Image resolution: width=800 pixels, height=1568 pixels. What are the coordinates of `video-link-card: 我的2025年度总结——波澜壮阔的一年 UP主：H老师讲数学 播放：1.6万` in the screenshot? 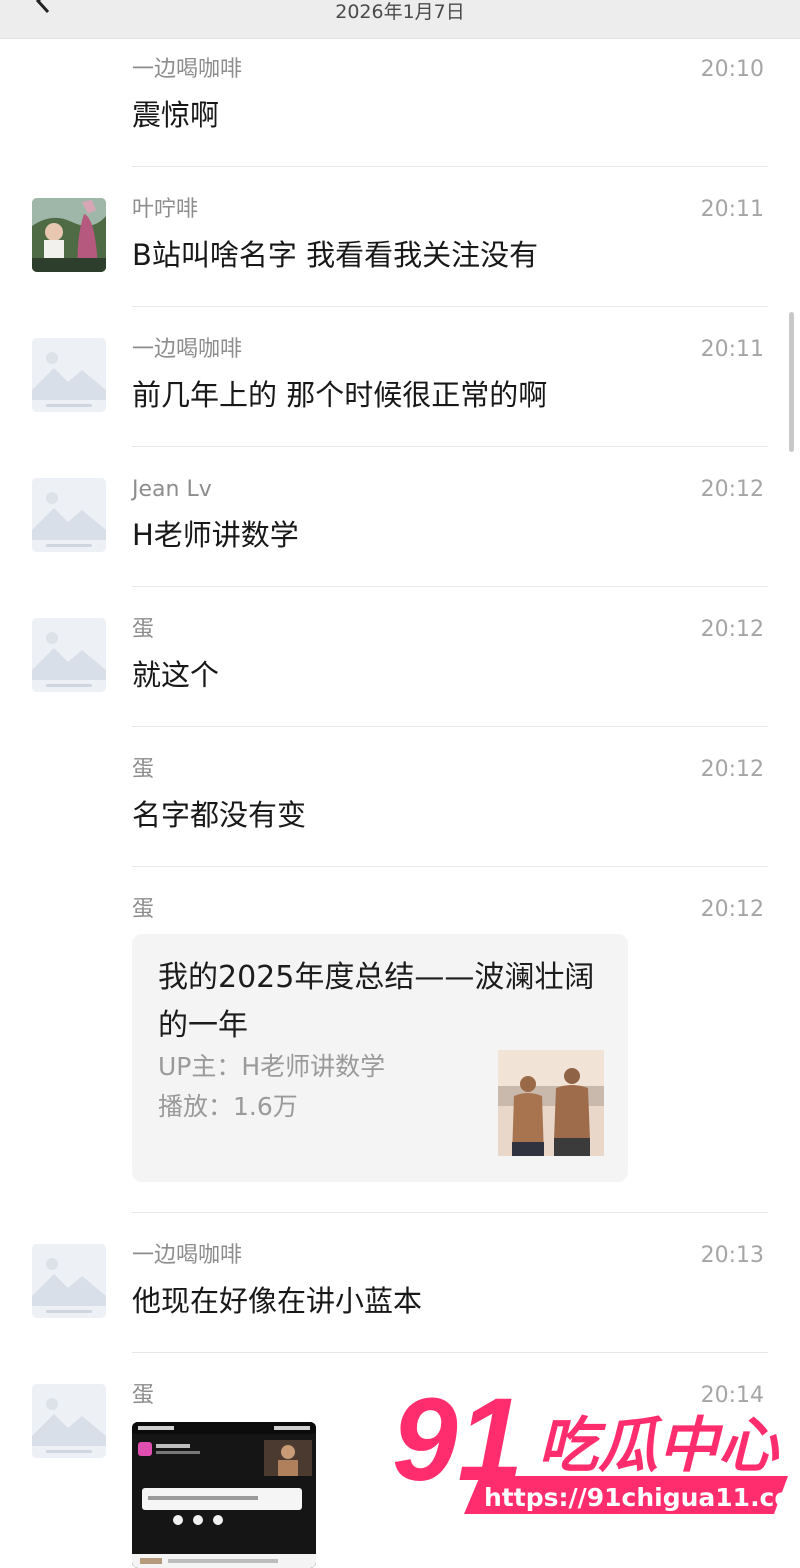 It's located at (380, 1058).